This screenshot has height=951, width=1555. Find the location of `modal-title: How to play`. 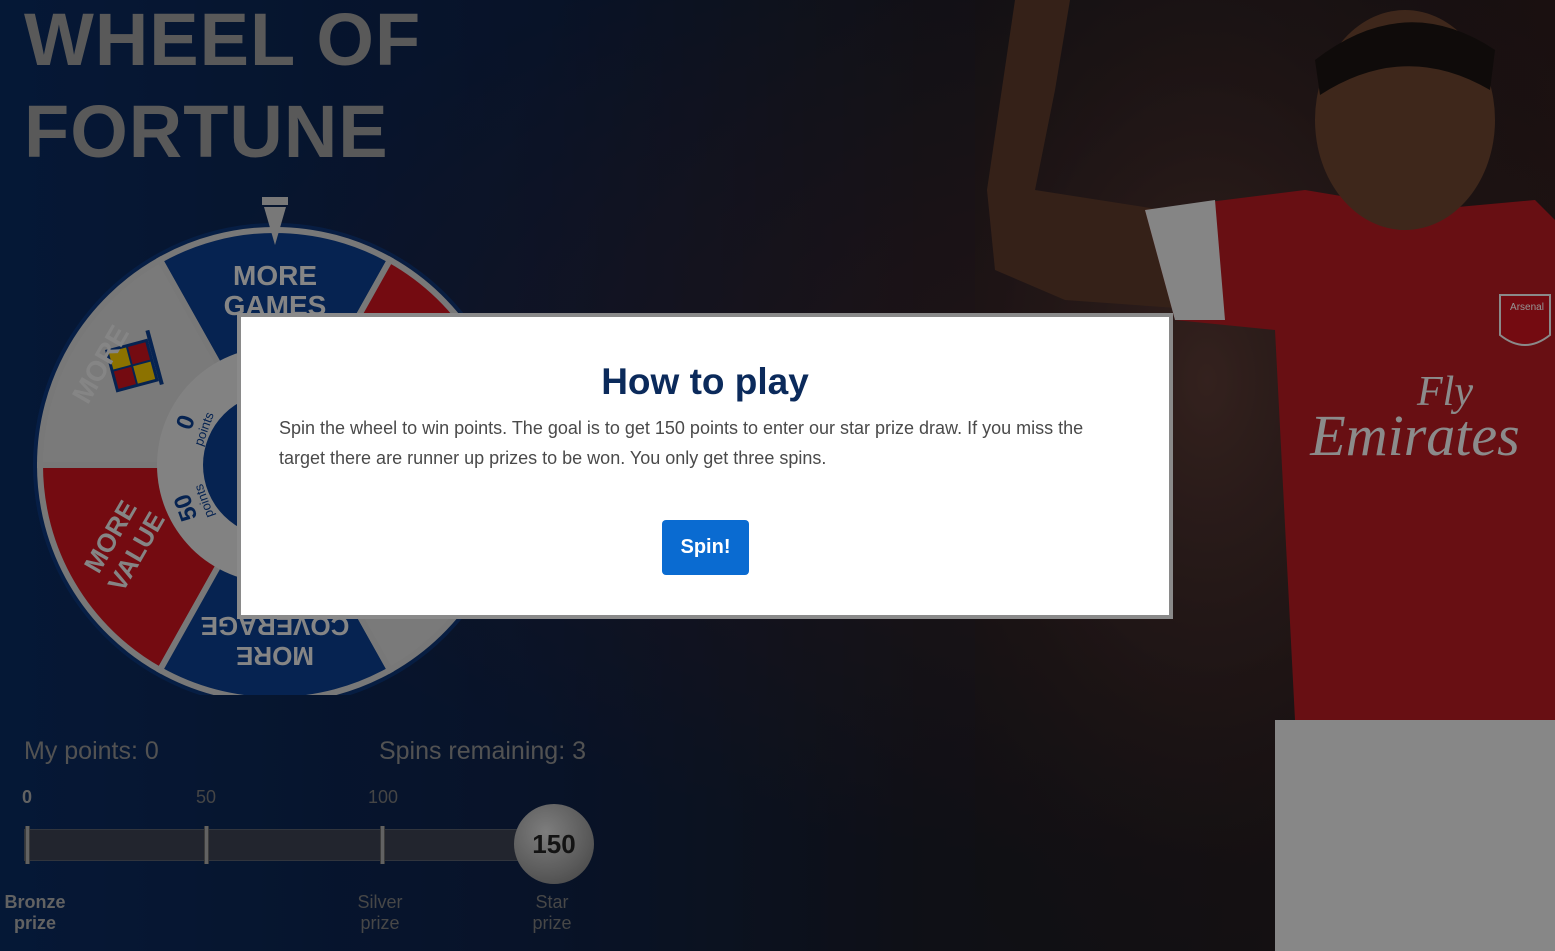

modal-title: How to play is located at coordinates (705, 381).